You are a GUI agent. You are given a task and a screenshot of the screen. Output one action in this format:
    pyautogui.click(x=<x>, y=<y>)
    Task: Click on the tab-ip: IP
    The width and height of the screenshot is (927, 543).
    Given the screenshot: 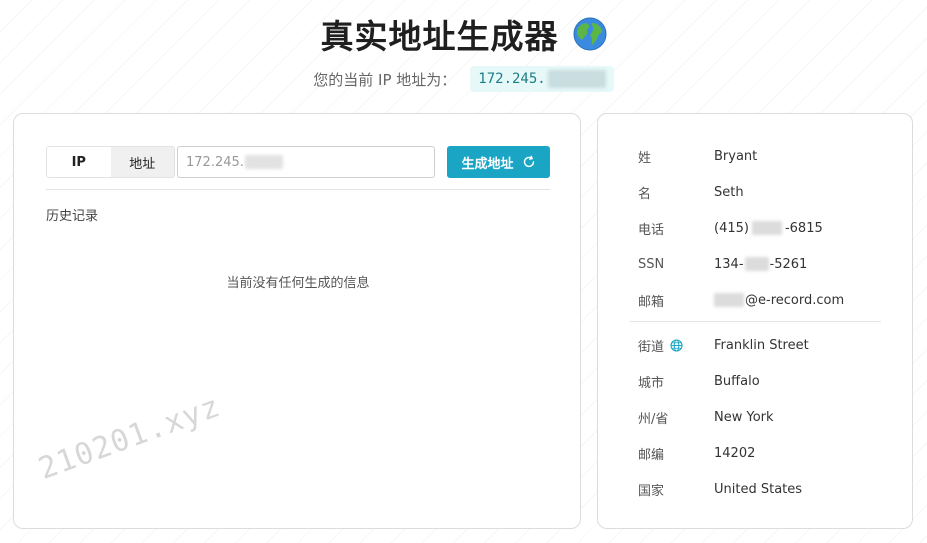 What is the action you would take?
    pyautogui.click(x=79, y=162)
    